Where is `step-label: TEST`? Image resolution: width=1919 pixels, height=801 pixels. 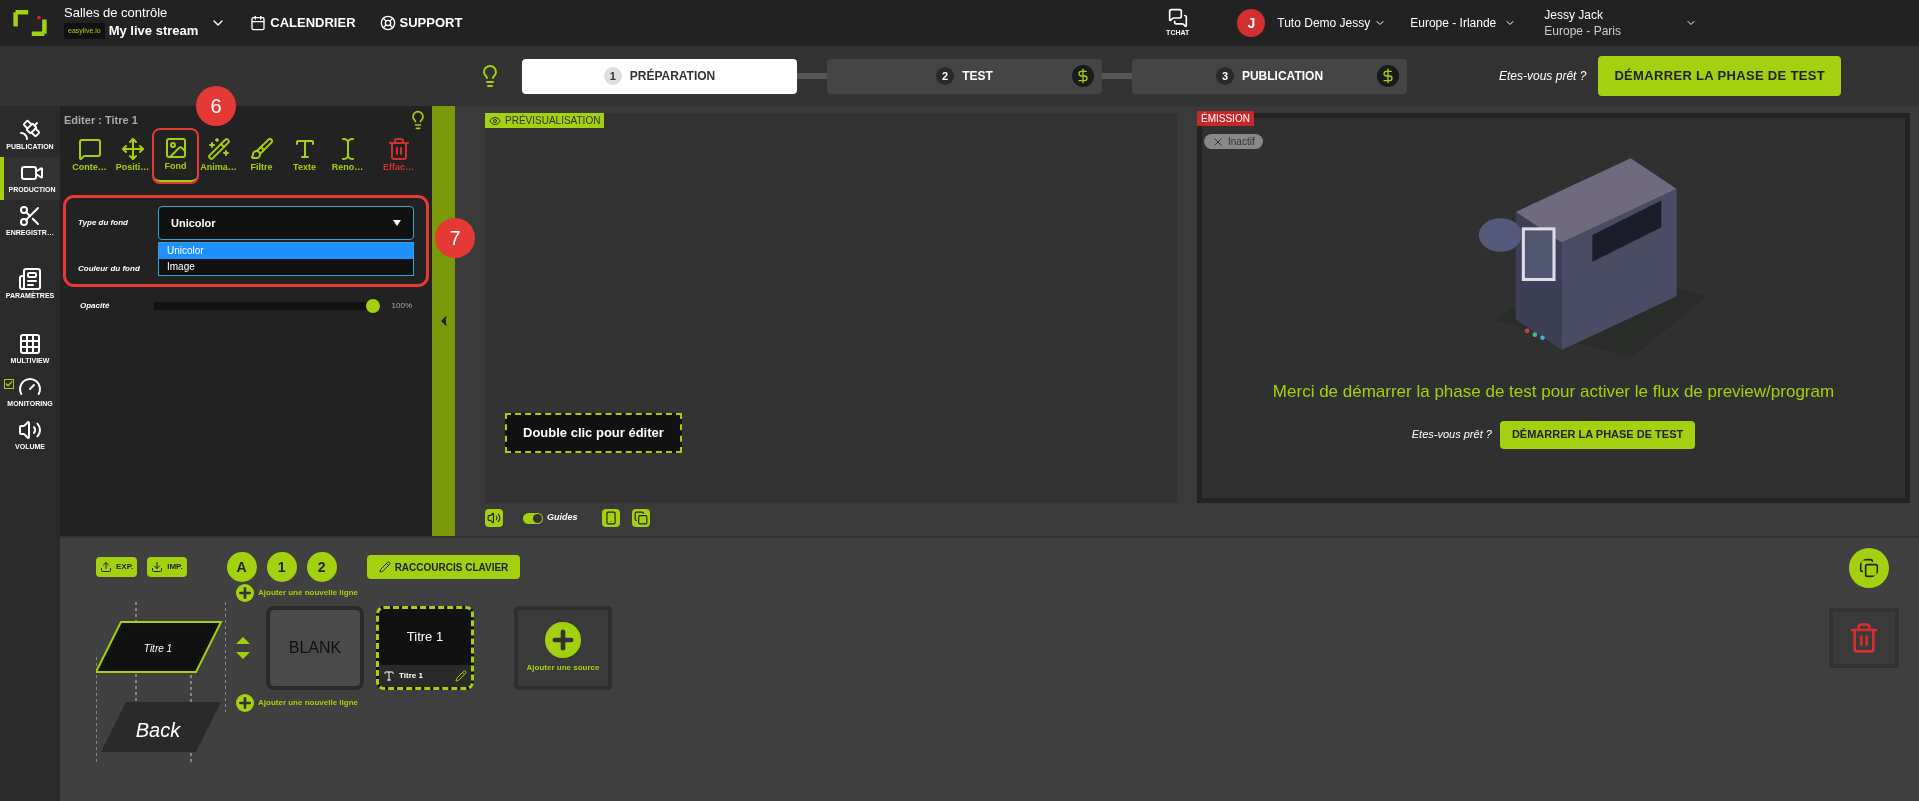
step-label: TEST is located at coordinates (977, 76).